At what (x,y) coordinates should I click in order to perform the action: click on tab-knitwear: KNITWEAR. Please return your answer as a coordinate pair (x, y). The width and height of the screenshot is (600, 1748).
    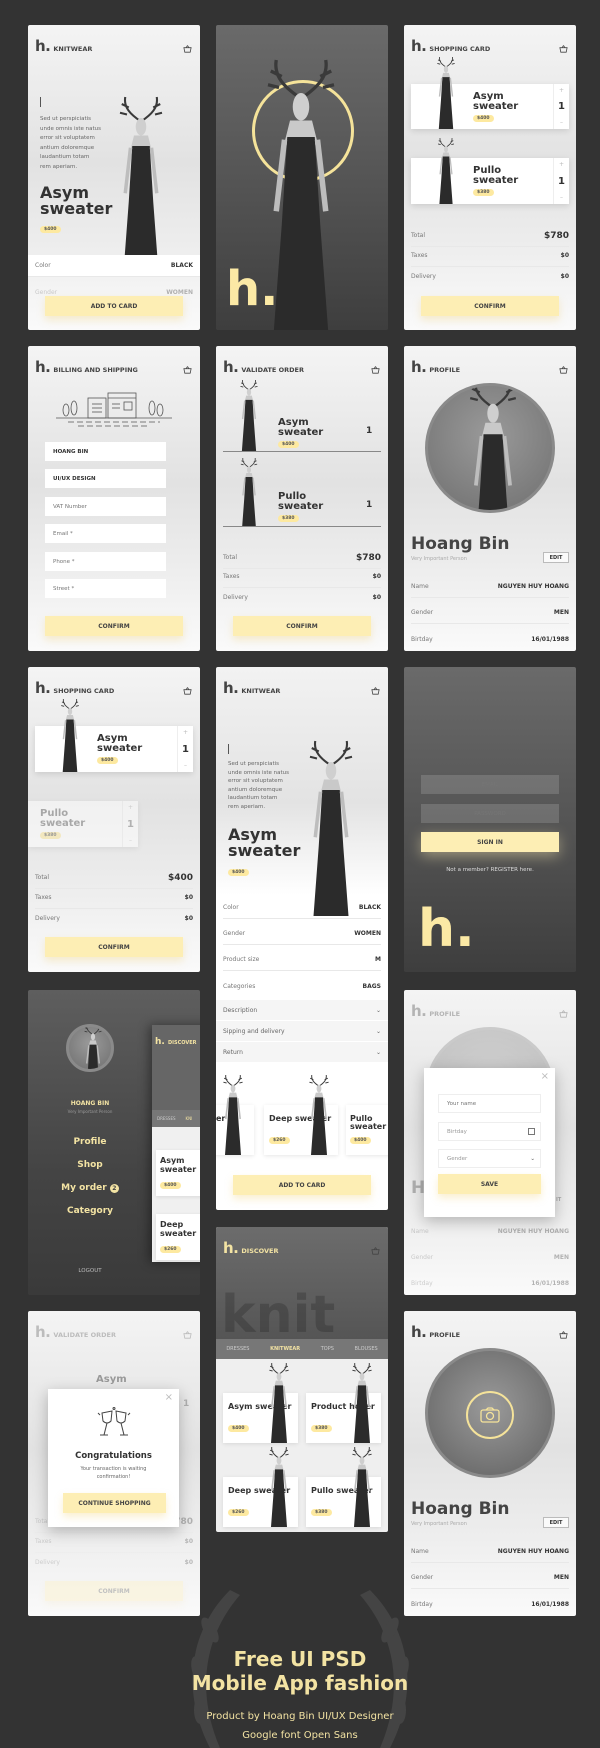
    Looking at the image, I should click on (285, 1349).